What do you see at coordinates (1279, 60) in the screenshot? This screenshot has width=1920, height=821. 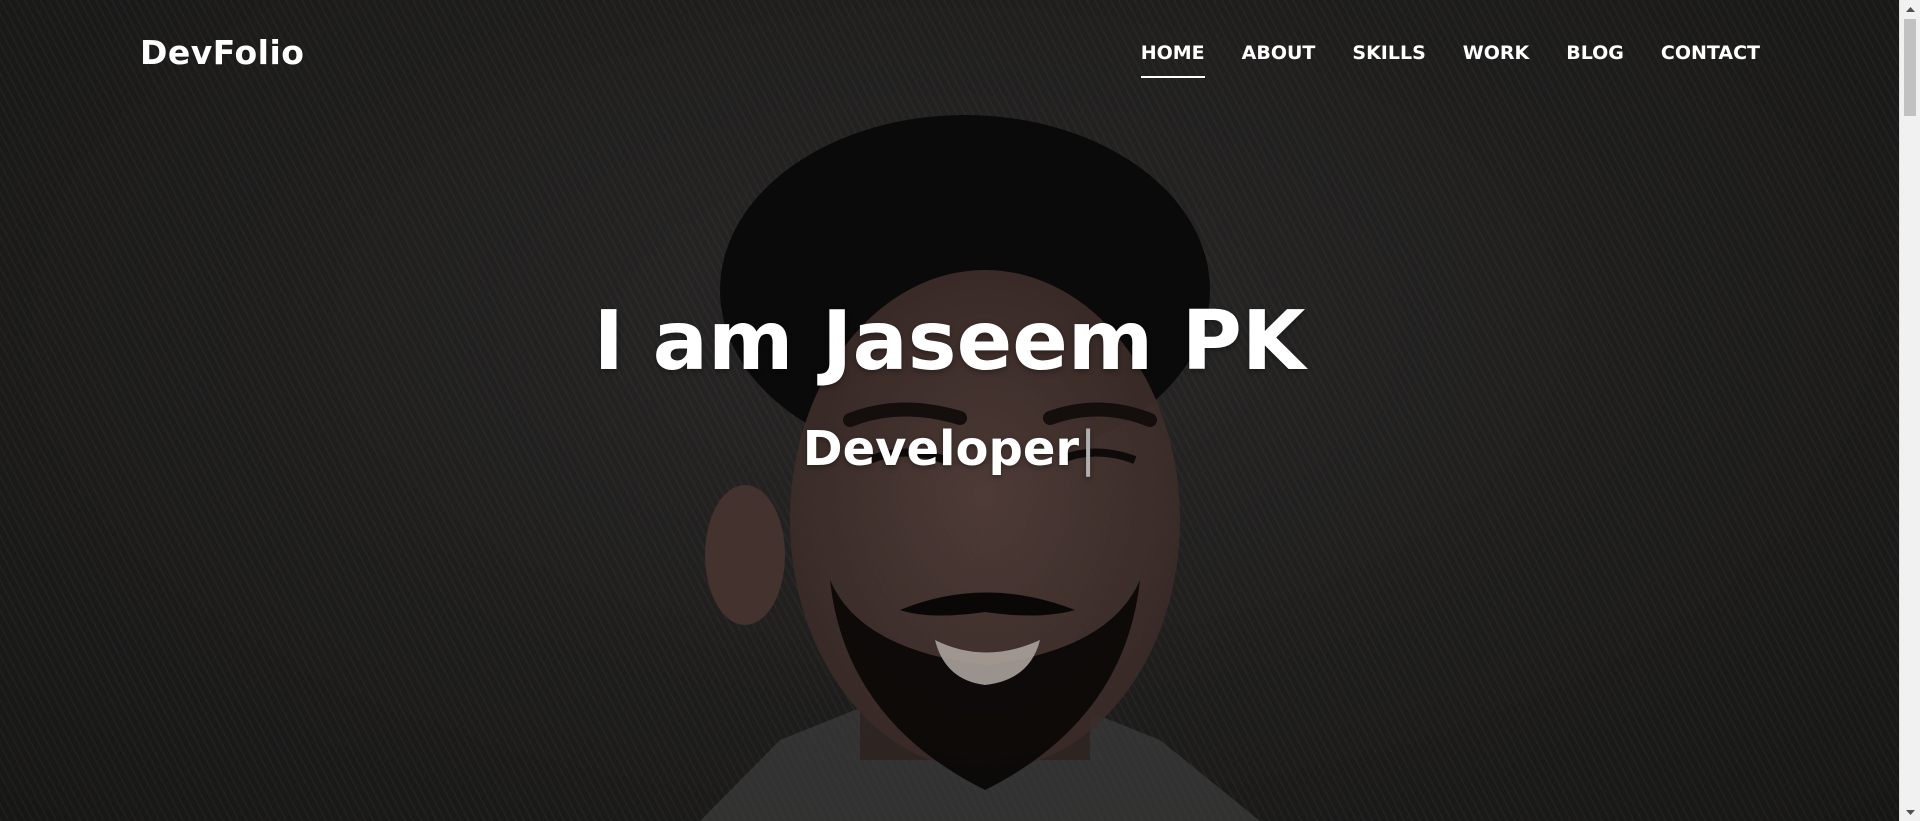 I see `nav-item-about: ABOUT` at bounding box center [1279, 60].